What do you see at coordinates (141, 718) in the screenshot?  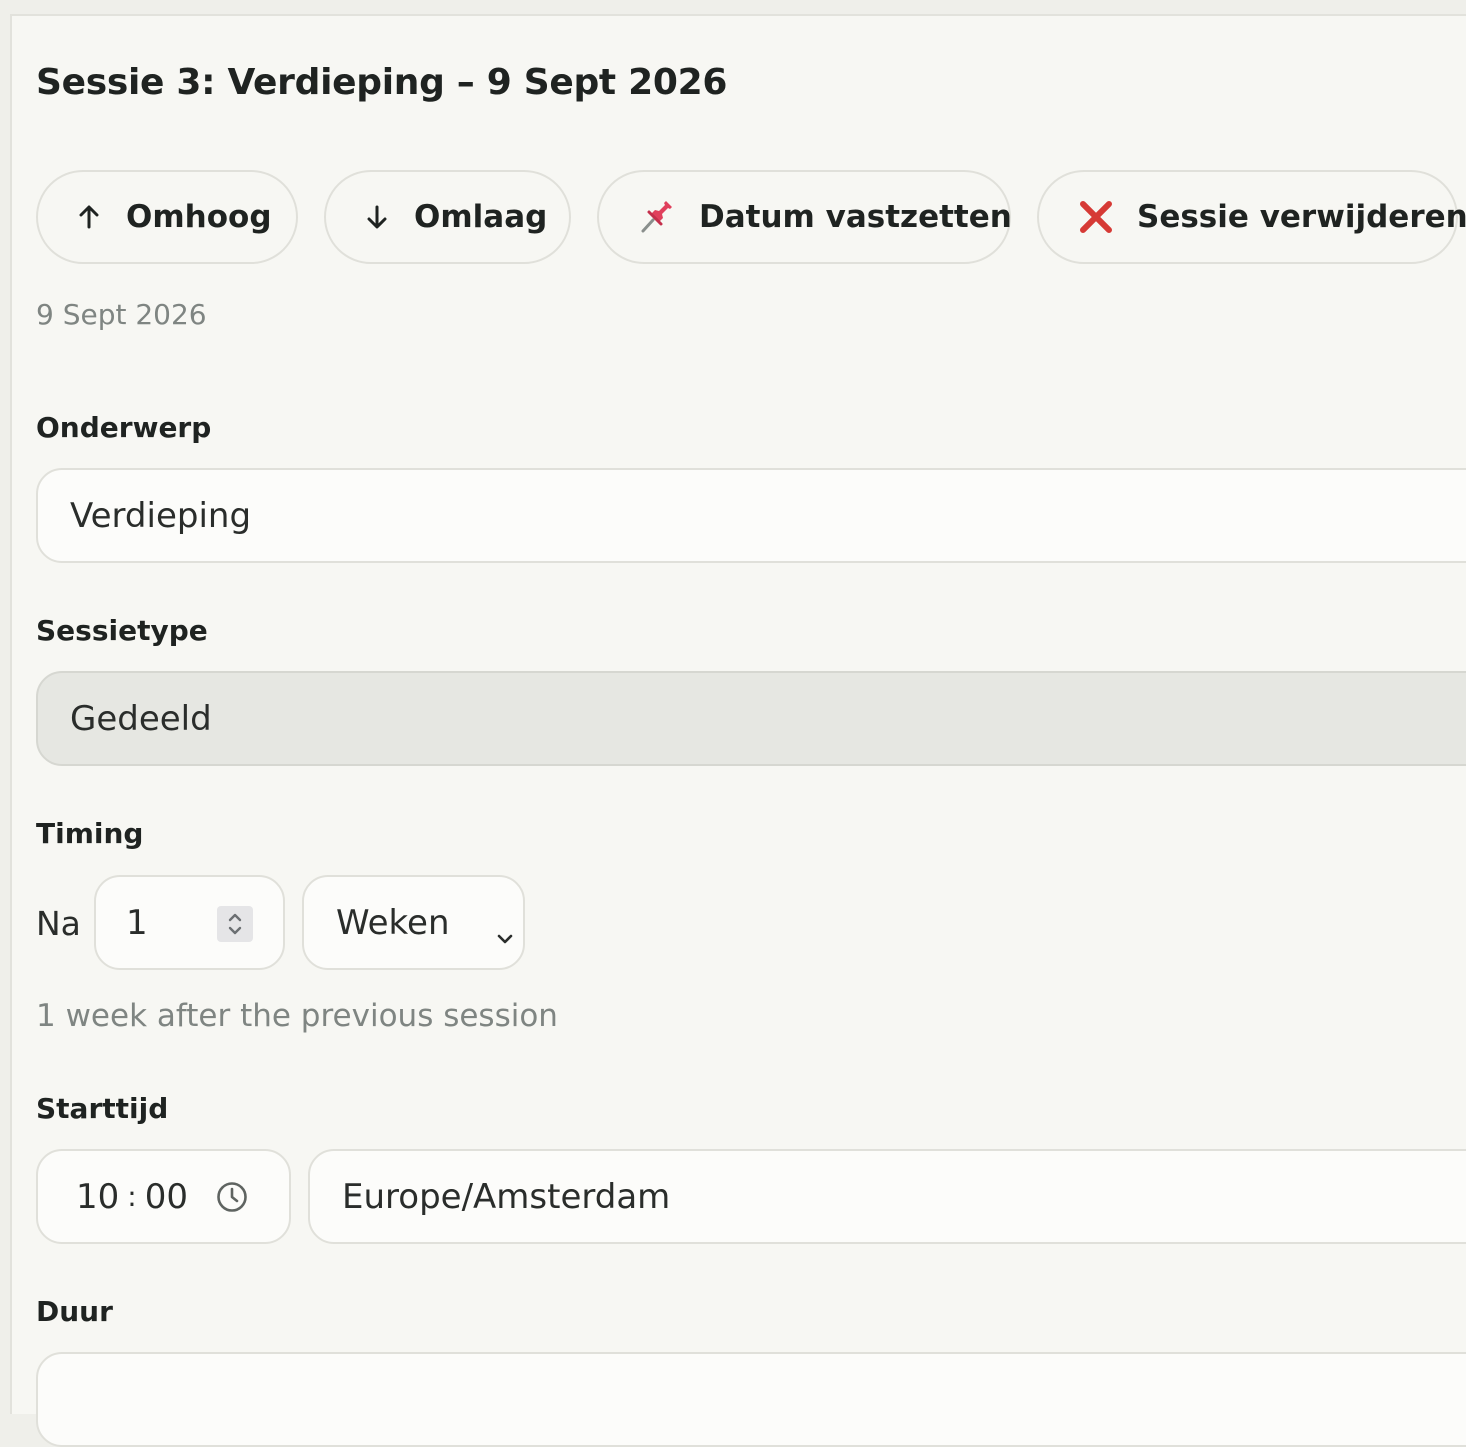 I see `session-type-value: Gedeeld` at bounding box center [141, 718].